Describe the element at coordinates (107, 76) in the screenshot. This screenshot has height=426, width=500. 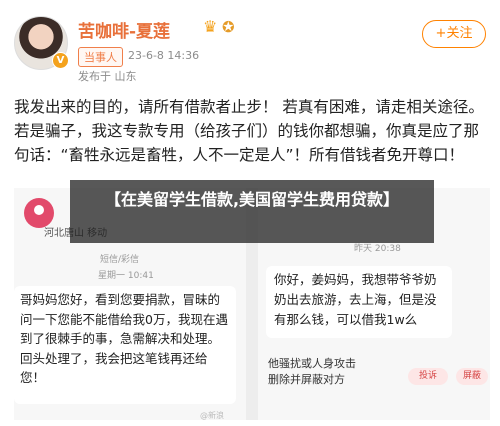
I see `post-location: 发布于 山东` at that location.